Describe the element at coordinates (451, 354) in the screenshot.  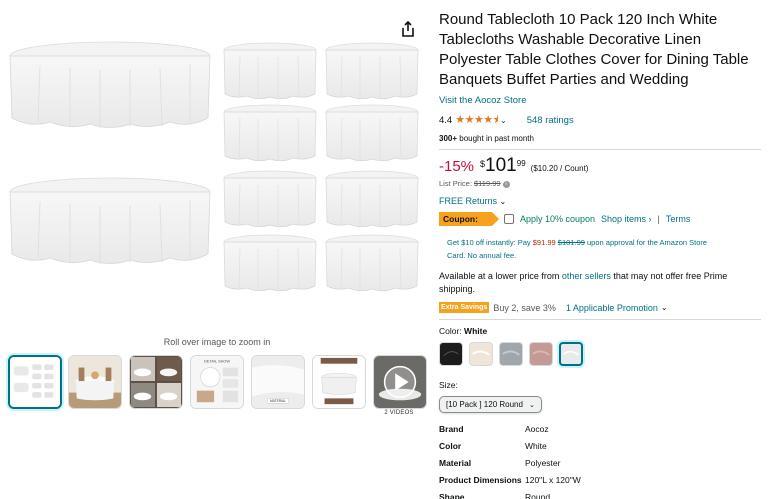
I see `swatch-black` at that location.